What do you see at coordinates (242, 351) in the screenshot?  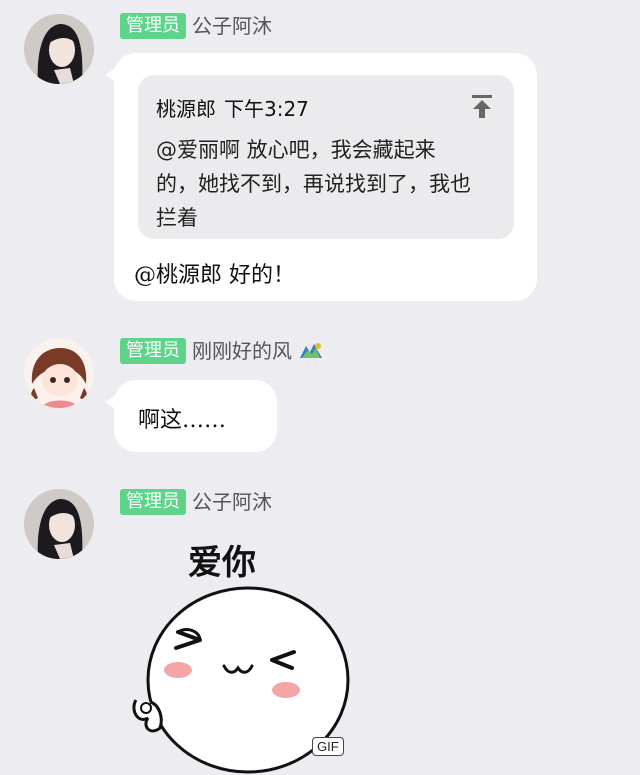 I see `sender-nickname: 刚刚好的风` at bounding box center [242, 351].